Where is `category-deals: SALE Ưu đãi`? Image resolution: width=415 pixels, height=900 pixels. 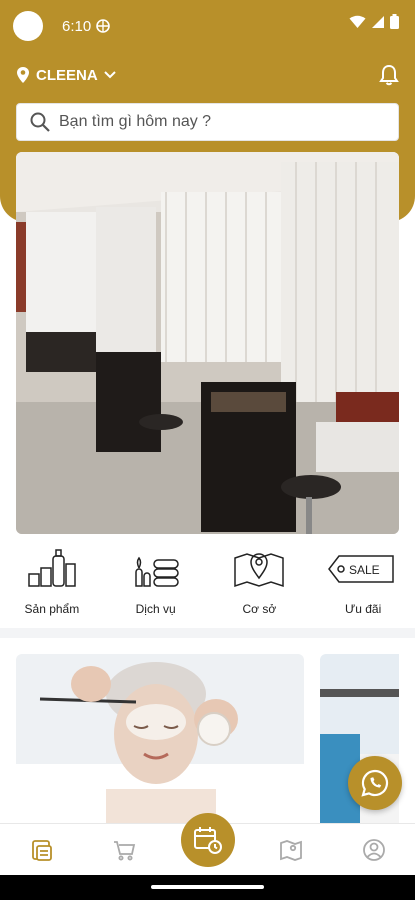 category-deals: SALE Ưu đãi is located at coordinates (363, 586).